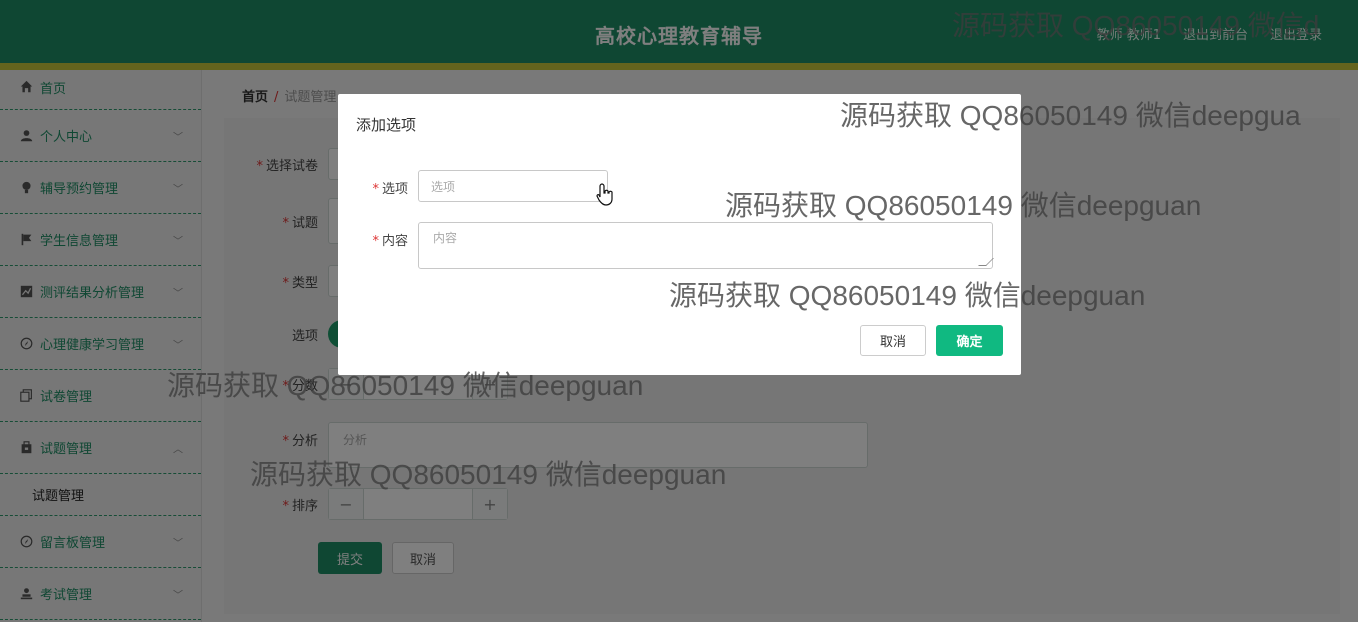  What do you see at coordinates (969, 340) in the screenshot?
I see `dialog-confirm-button: 确定` at bounding box center [969, 340].